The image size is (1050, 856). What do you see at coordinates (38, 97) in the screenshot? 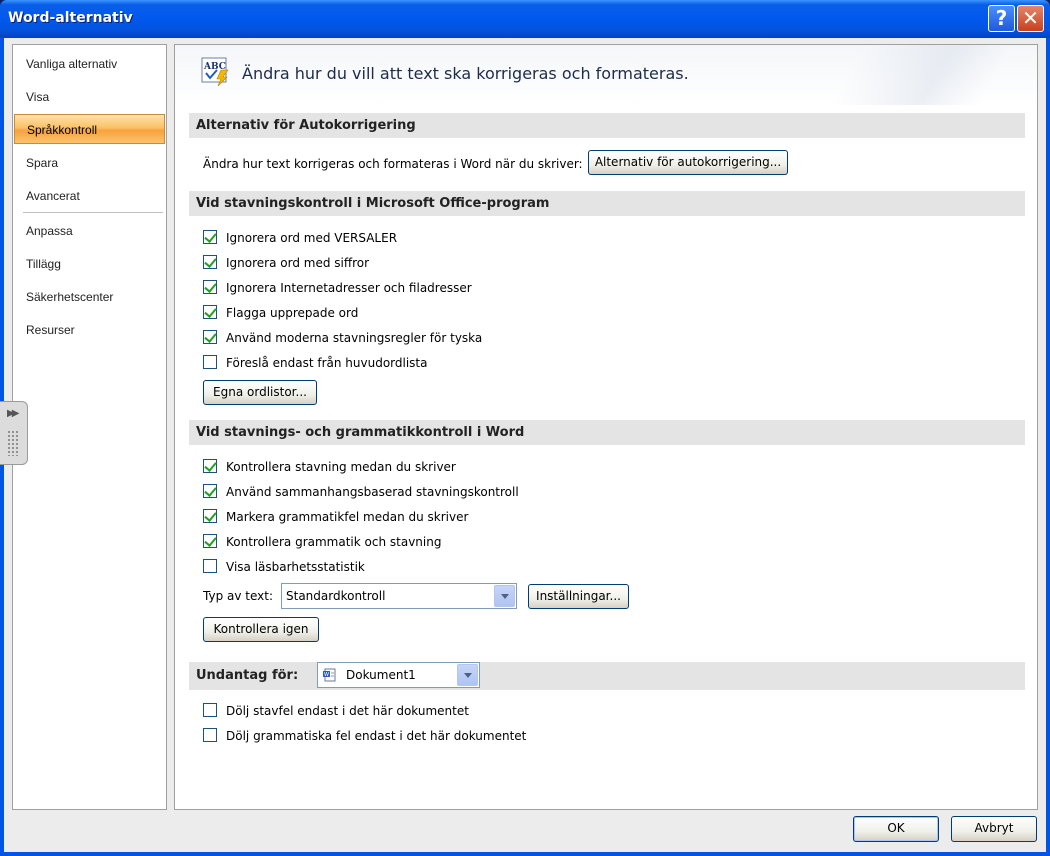
I see `nav-label: Visa` at bounding box center [38, 97].